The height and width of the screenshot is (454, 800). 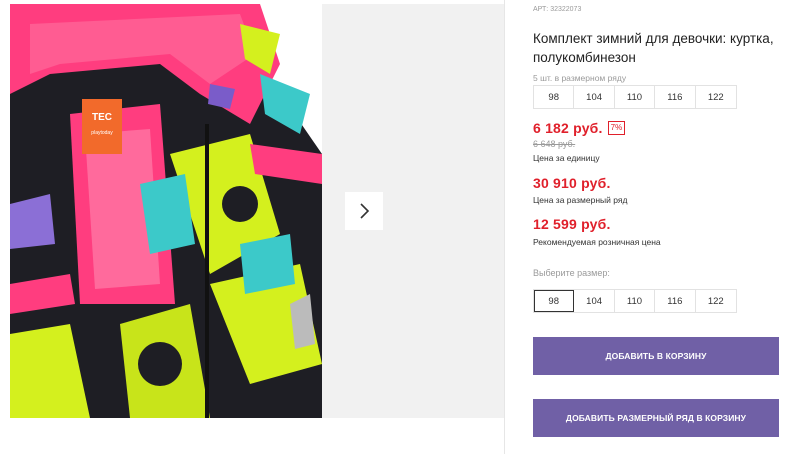 I want to click on row-size-item: 110, so click(x=635, y=97).